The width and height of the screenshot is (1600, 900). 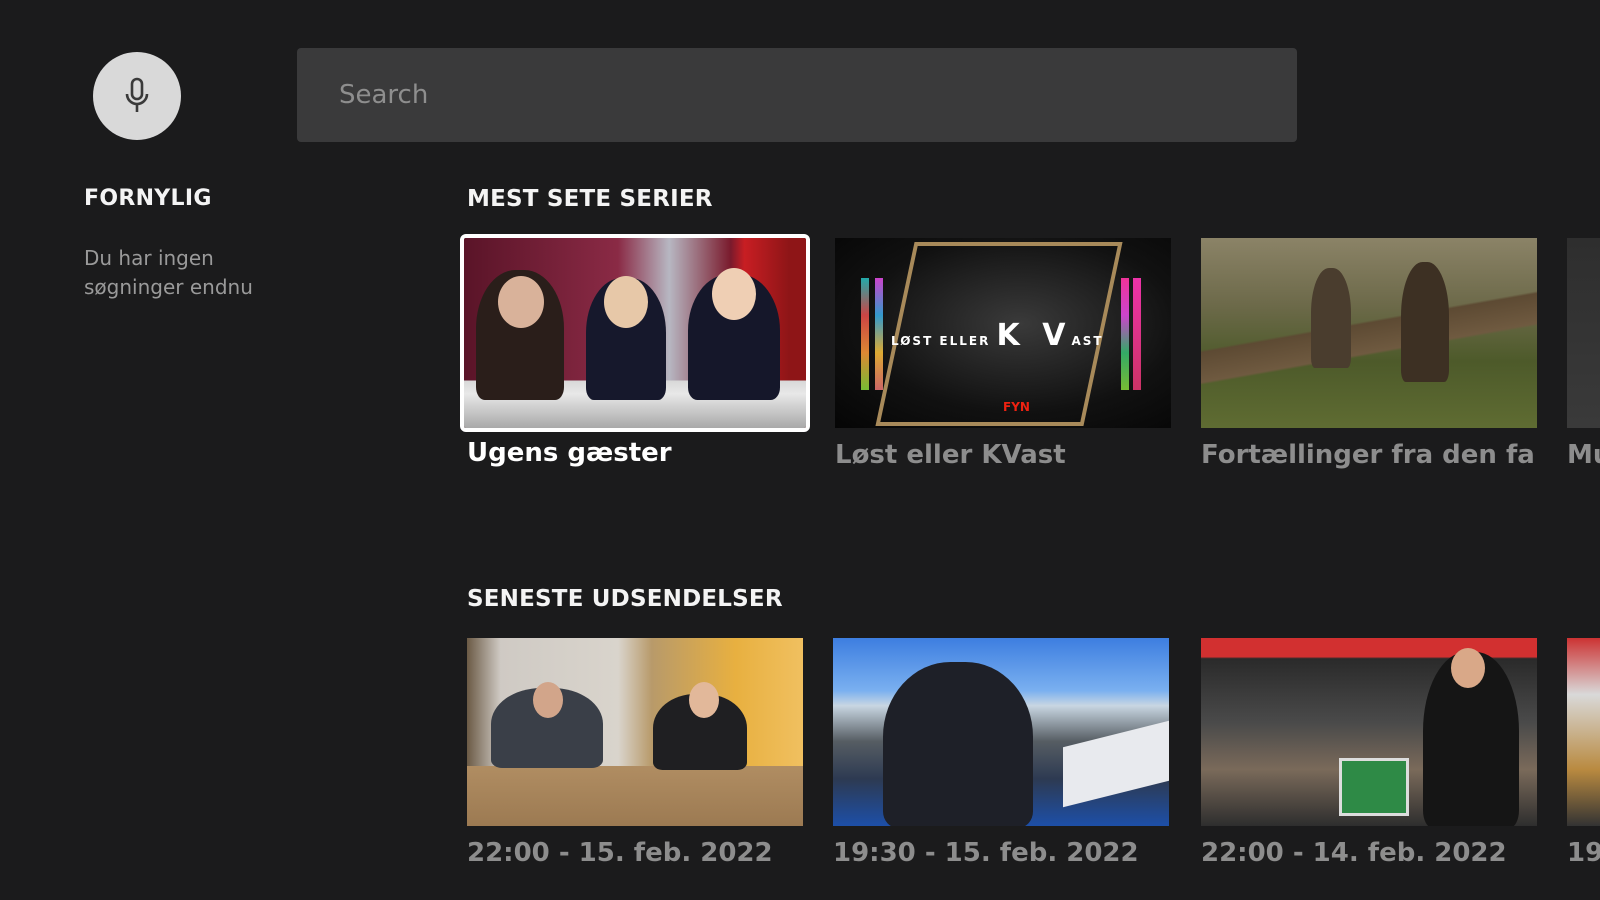 What do you see at coordinates (1369, 455) in the screenshot?
I see `series-title: Fortællinger fra den fa..` at bounding box center [1369, 455].